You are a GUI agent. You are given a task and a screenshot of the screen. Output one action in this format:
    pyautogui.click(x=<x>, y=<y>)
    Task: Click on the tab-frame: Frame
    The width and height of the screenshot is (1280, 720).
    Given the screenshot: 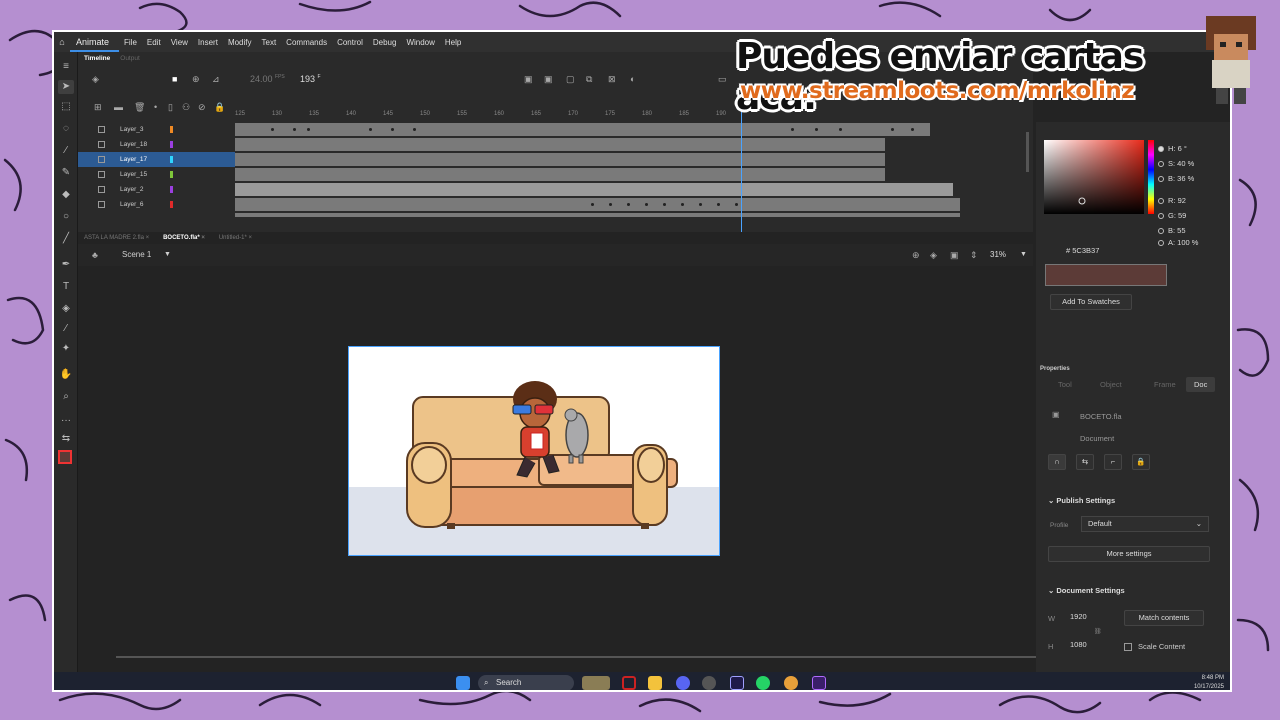 What is the action you would take?
    pyautogui.click(x=1165, y=384)
    